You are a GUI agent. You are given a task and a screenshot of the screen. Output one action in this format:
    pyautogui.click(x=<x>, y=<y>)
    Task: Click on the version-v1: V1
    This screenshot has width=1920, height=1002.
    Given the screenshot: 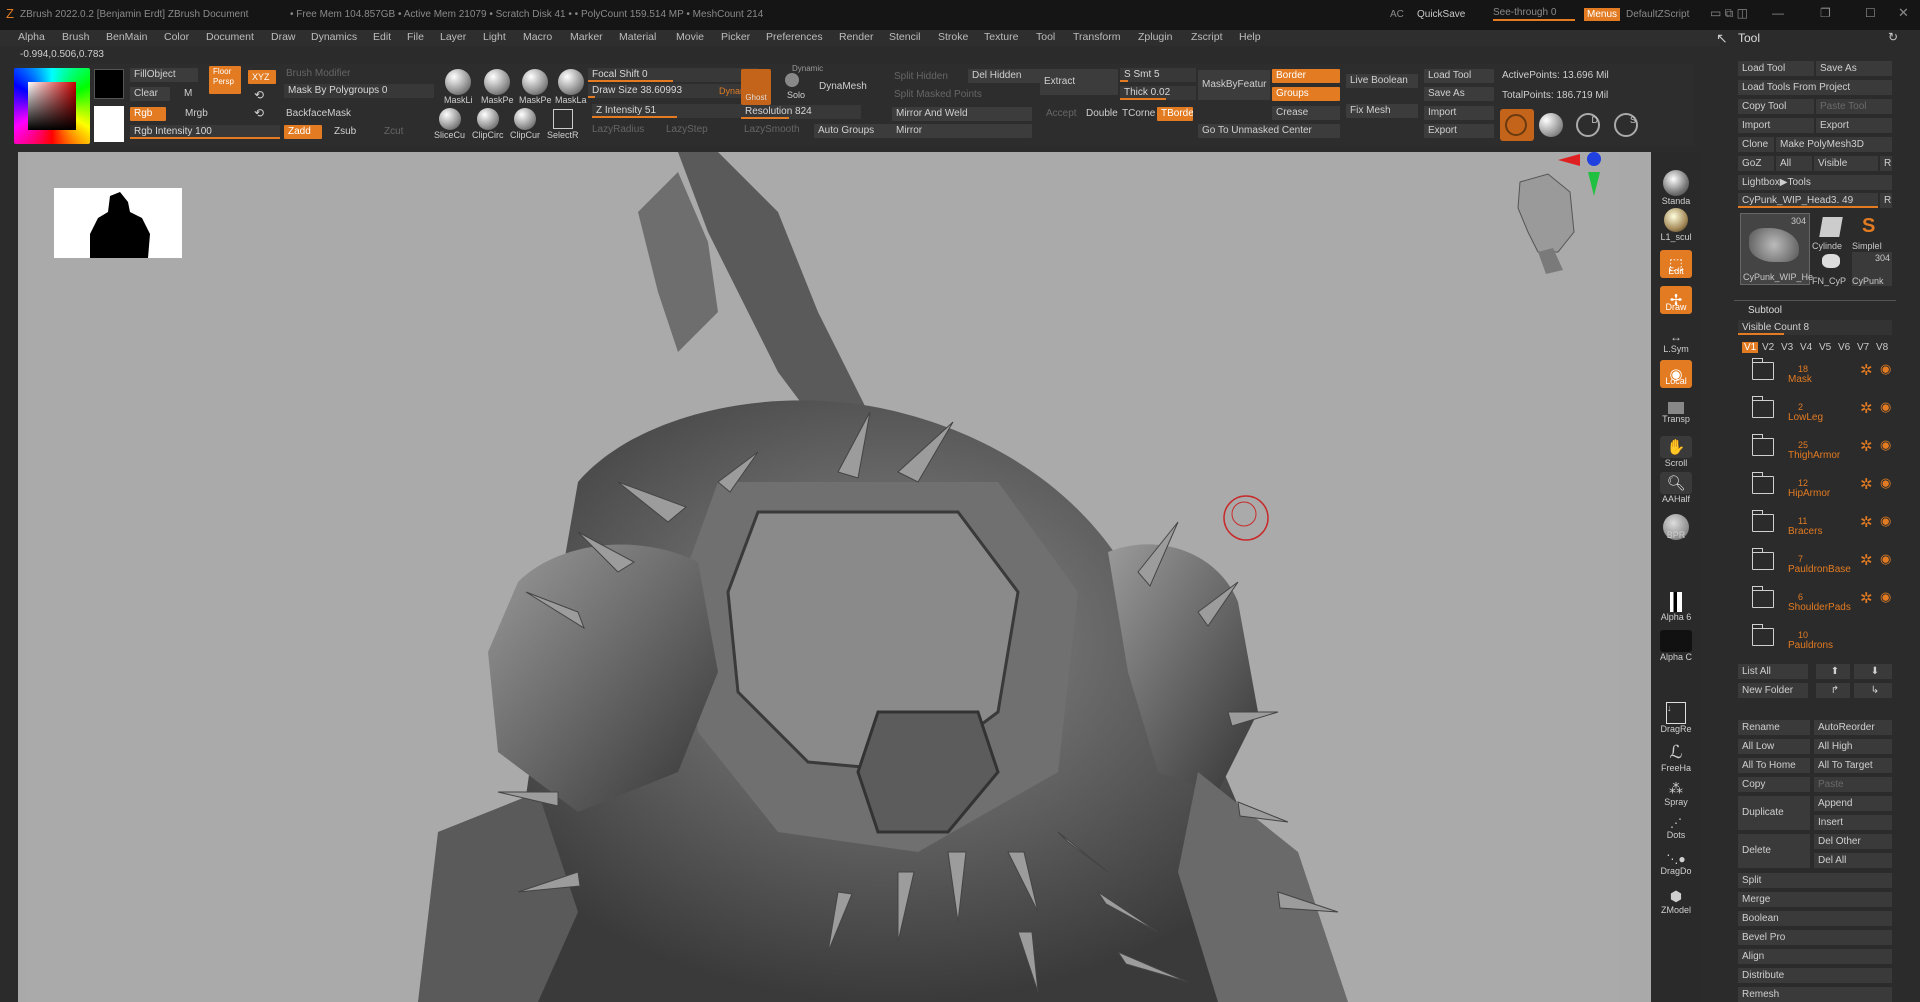 What is the action you would take?
    pyautogui.click(x=1750, y=347)
    